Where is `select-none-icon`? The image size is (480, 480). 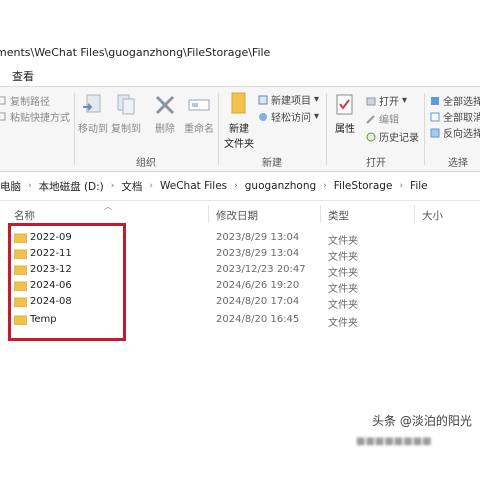
select-none-icon is located at coordinates (435, 116).